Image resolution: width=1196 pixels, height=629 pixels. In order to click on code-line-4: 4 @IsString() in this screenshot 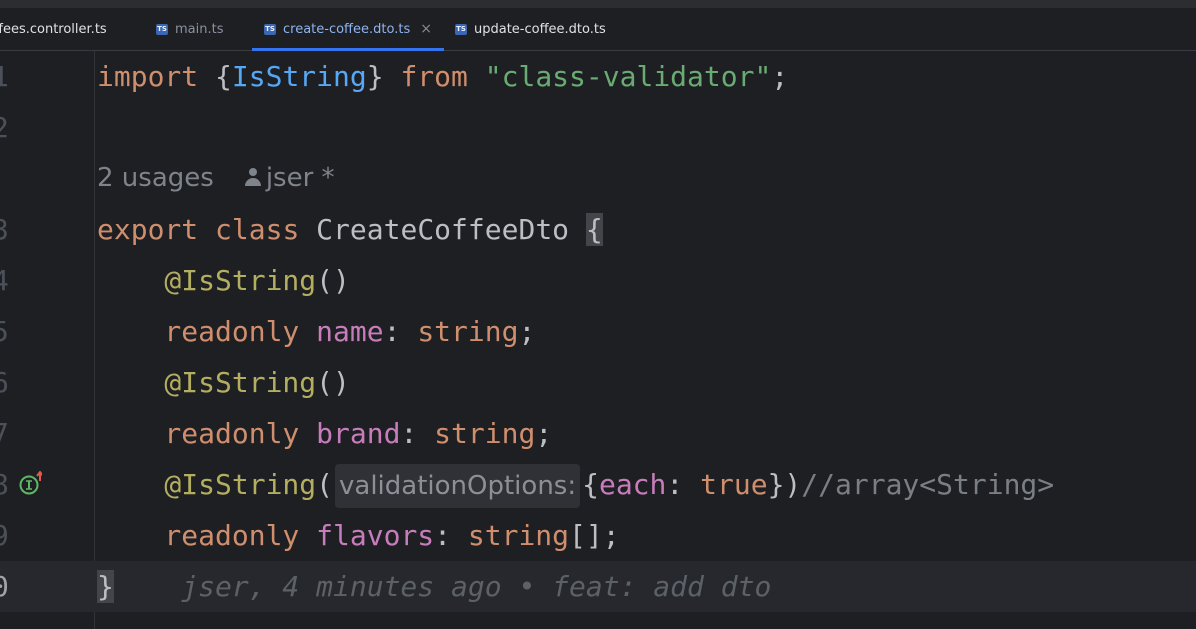, I will do `click(598, 280)`.